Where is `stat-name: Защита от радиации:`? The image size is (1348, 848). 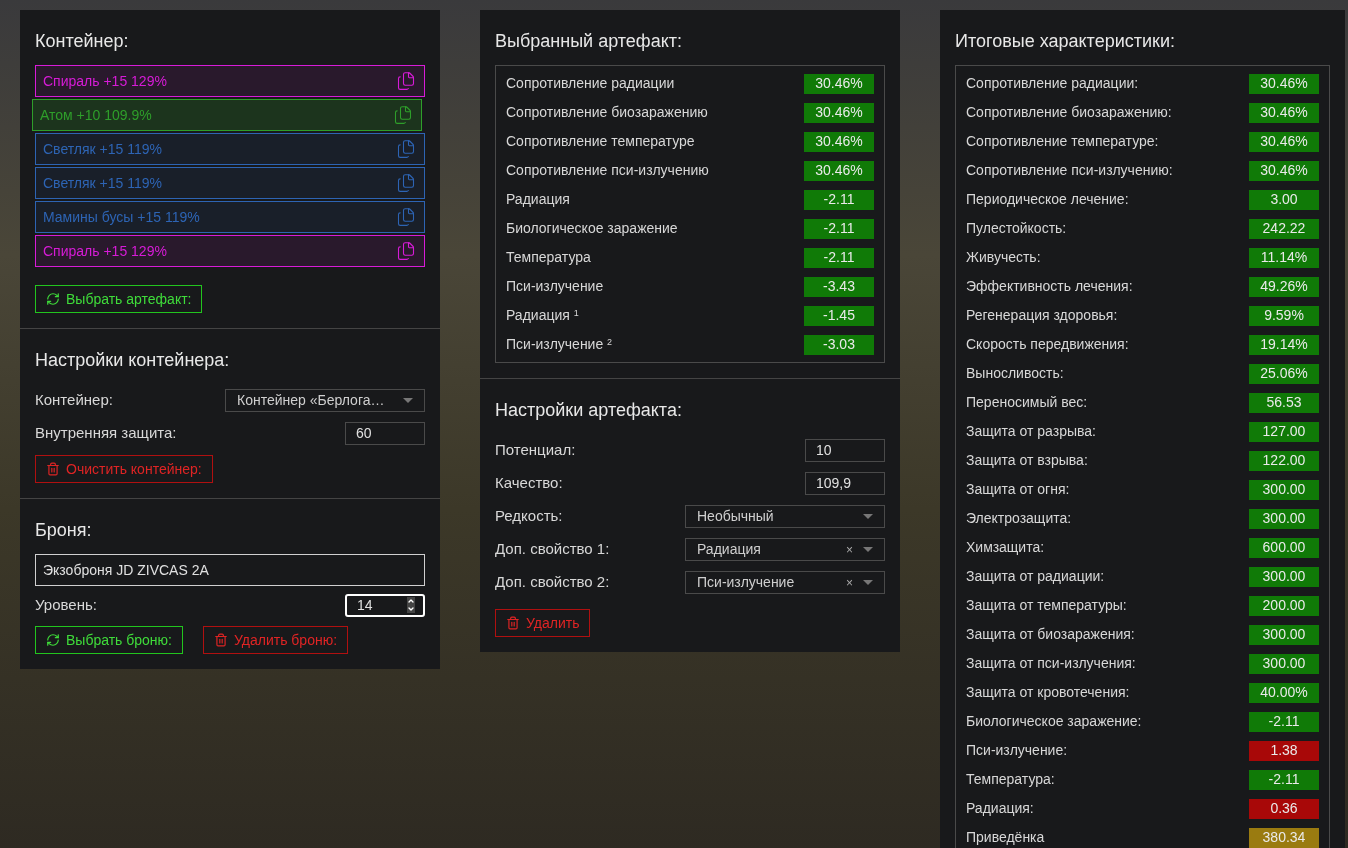 stat-name: Защита от радиации: is located at coordinates (1035, 576).